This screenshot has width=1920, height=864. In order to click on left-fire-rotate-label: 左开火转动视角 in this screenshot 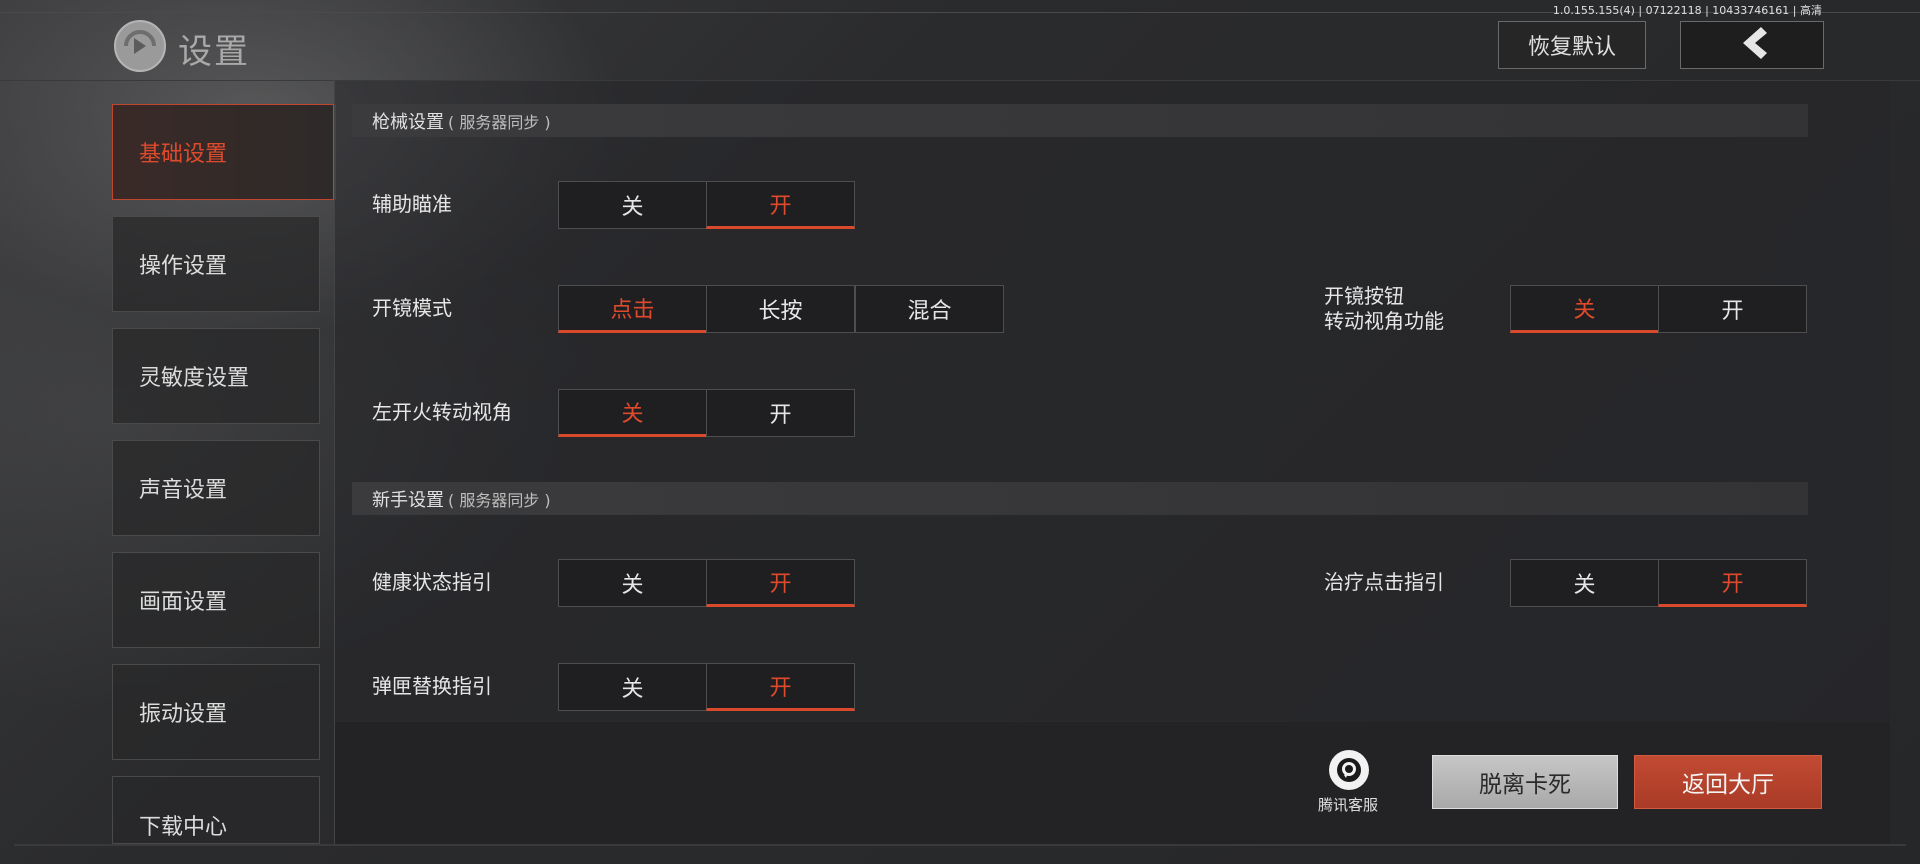, I will do `click(442, 412)`.